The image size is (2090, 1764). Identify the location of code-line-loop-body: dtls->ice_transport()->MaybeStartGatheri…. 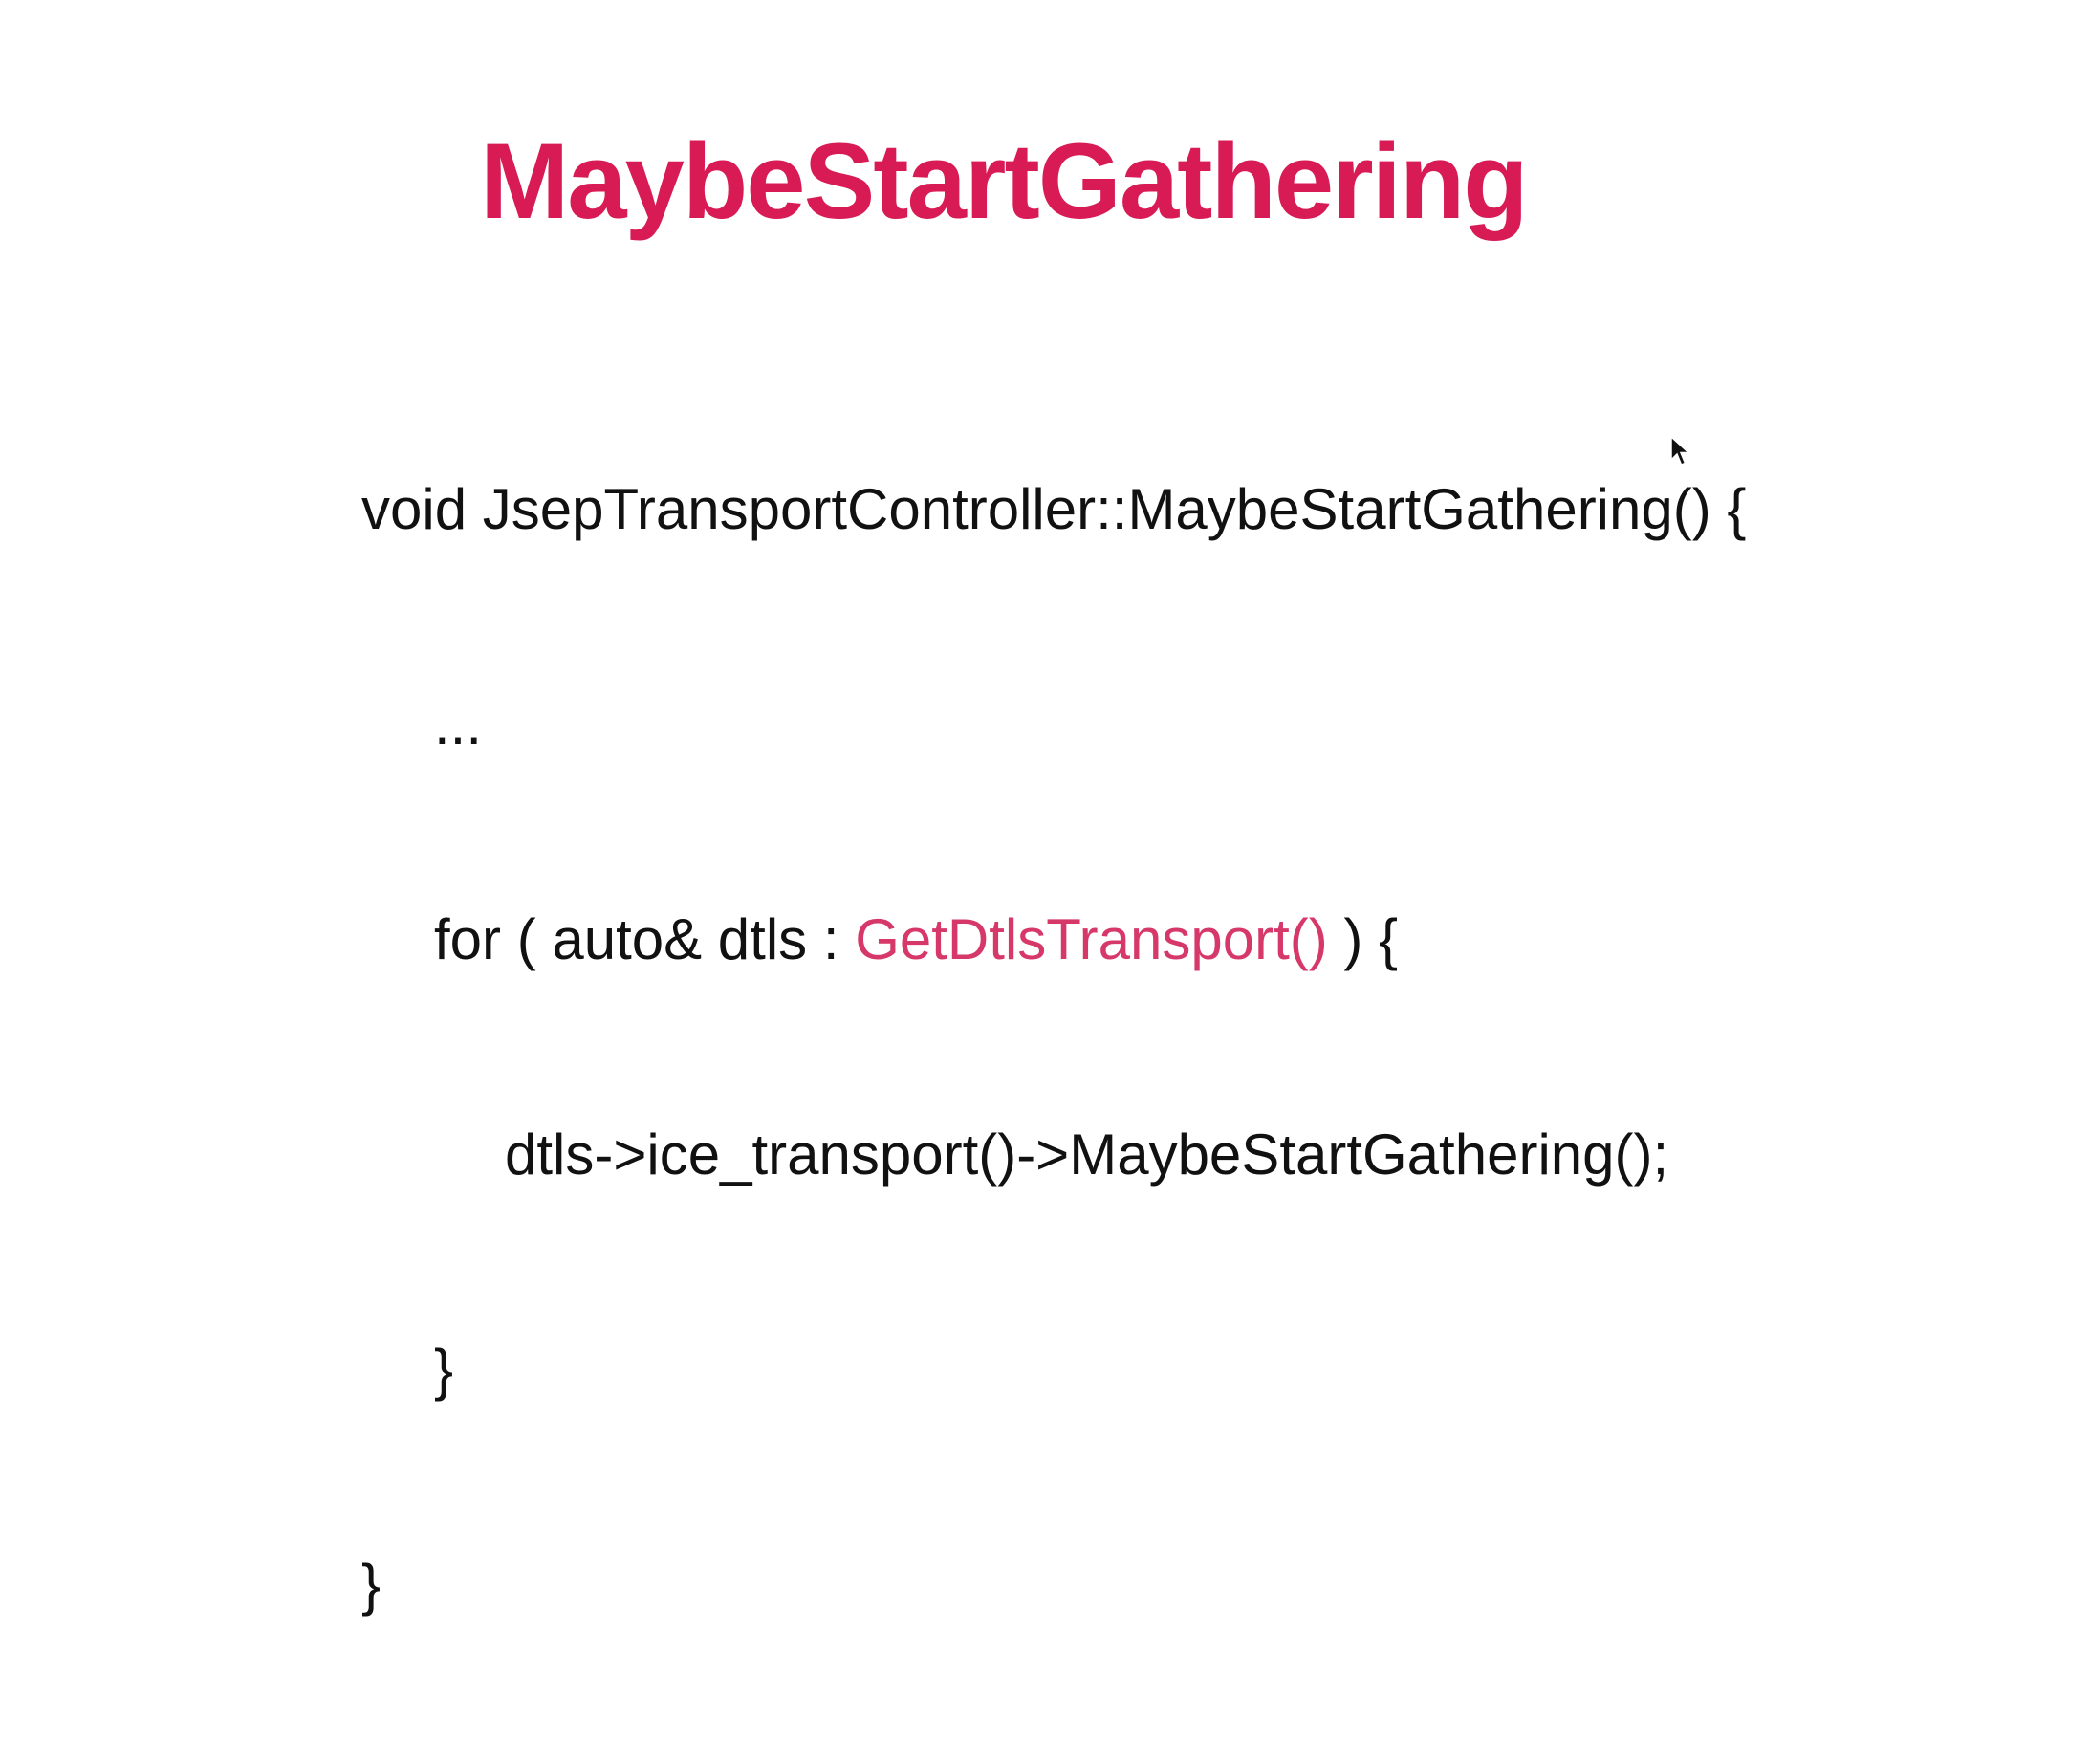
(1087, 1154).